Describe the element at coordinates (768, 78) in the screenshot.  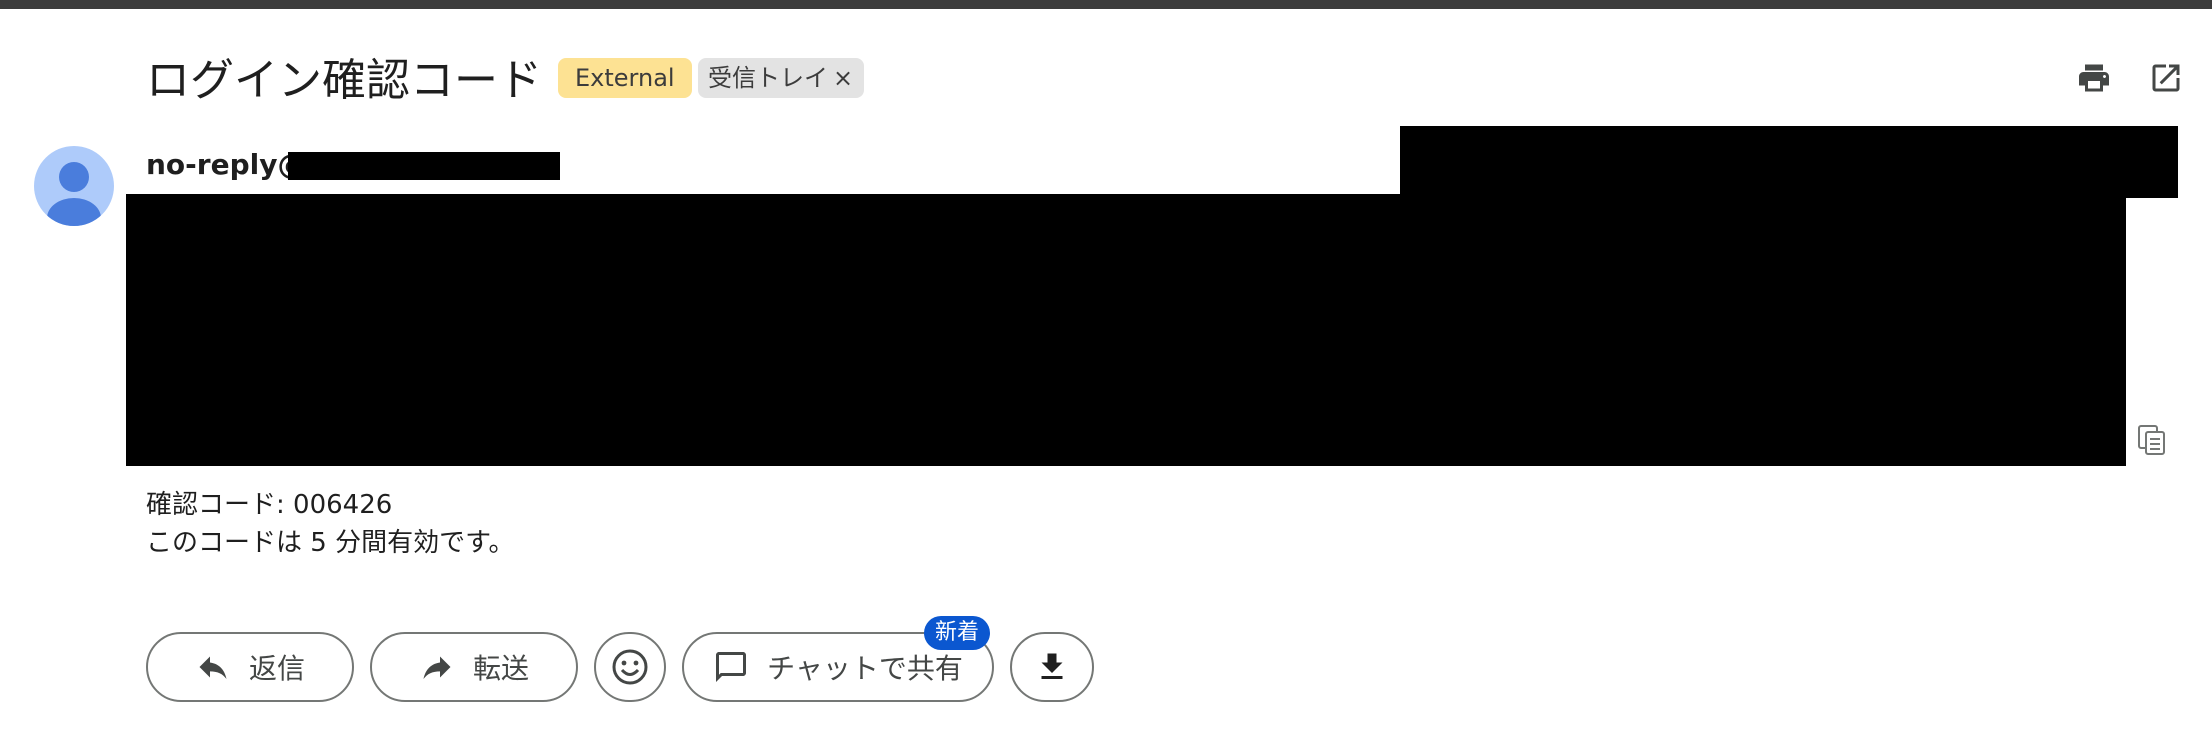
I see `inbox-label-text: 受信トレイ` at that location.